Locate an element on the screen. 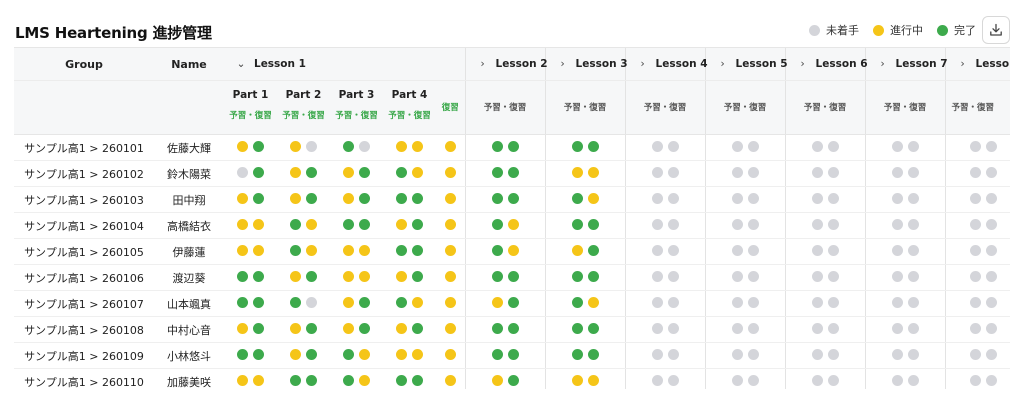 Image resolution: width=1024 pixels, height=397 pixels. table-row: サンプル高1 > 260108 中村心音 is located at coordinates (512, 329).